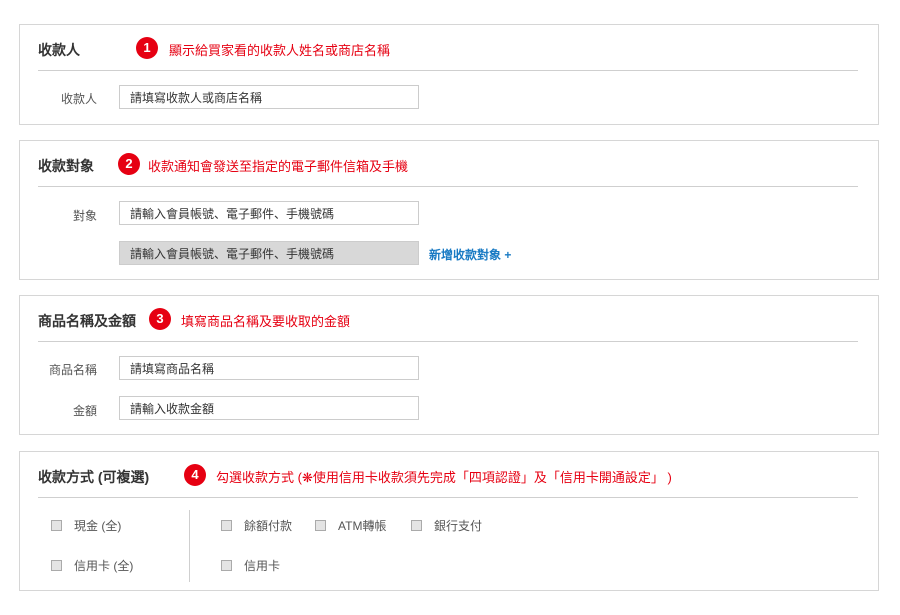 The image size is (900, 615). What do you see at coordinates (94, 477) in the screenshot?
I see `payment-title: 收款方式 (可複選)` at bounding box center [94, 477].